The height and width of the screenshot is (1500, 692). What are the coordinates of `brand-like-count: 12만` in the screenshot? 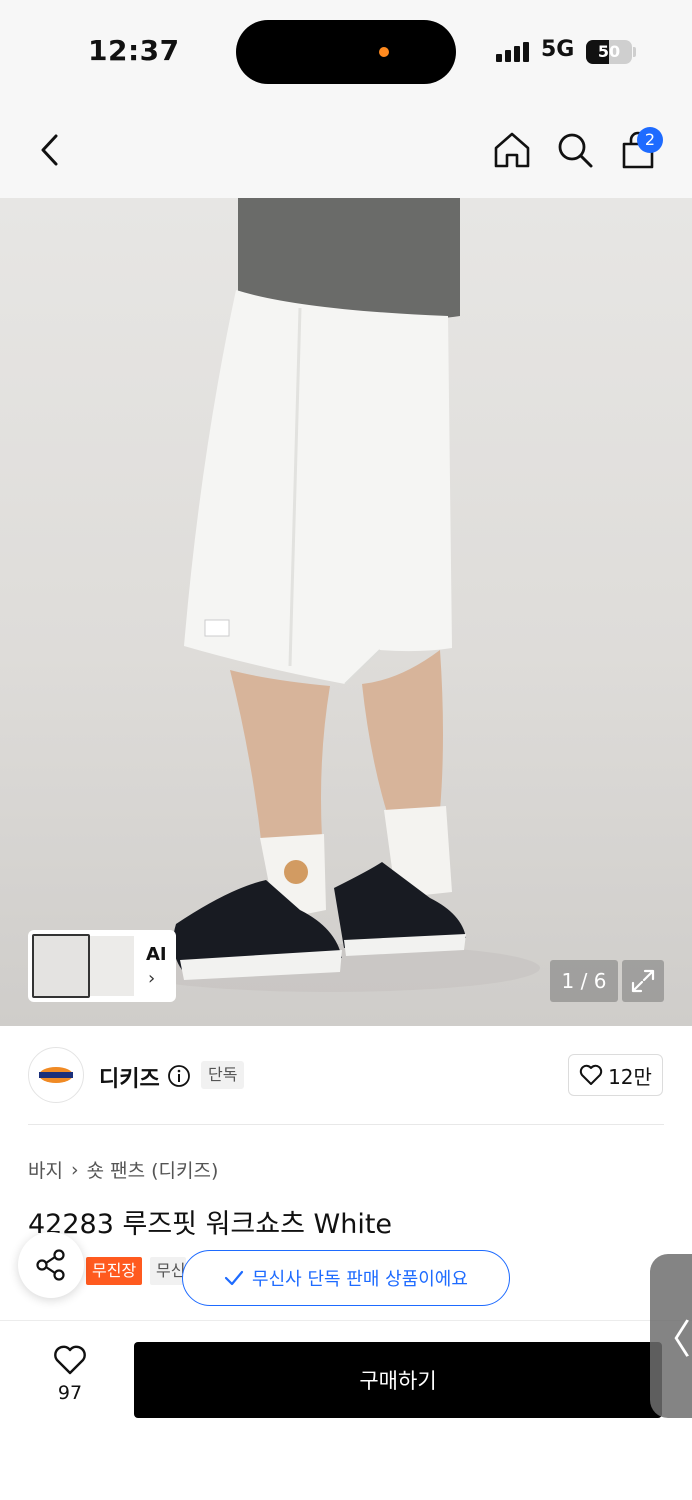 It's located at (630, 1076).